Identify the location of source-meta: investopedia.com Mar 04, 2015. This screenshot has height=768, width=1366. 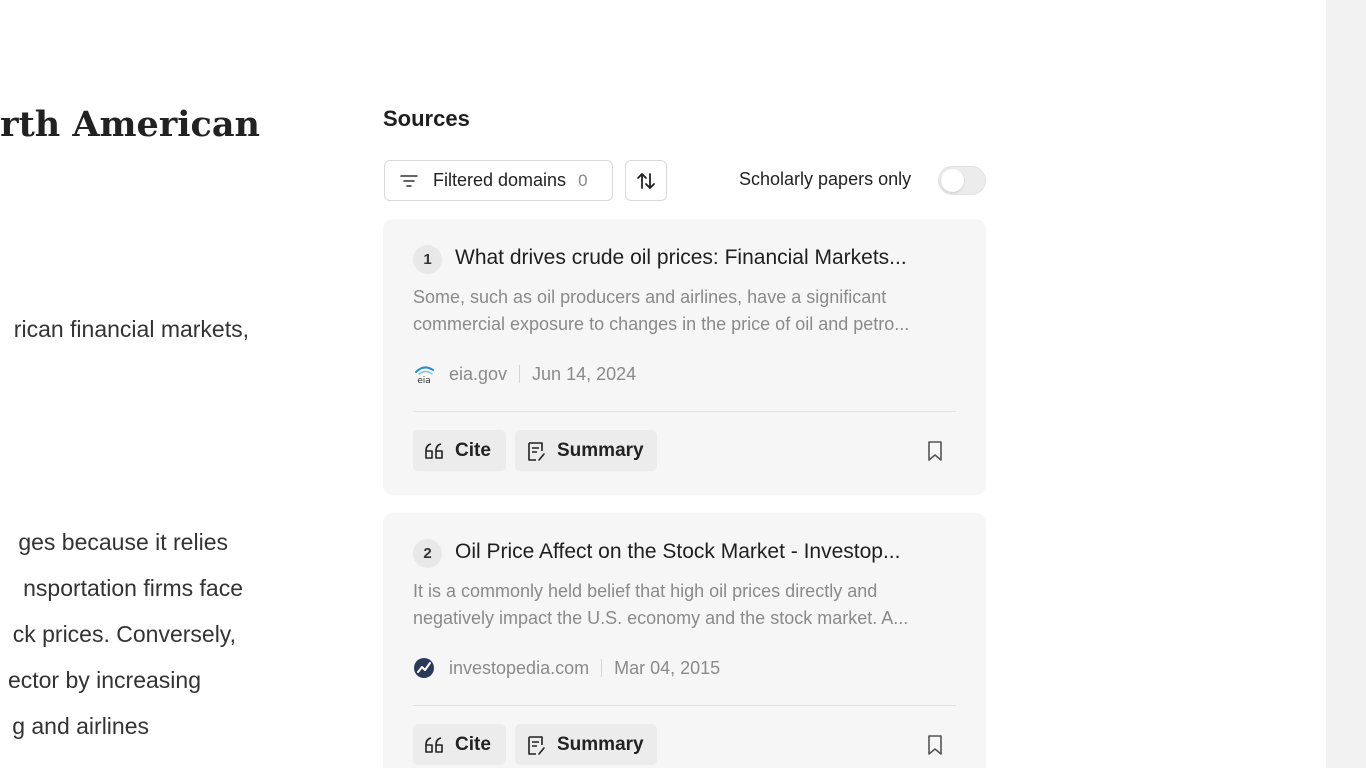
(566, 668).